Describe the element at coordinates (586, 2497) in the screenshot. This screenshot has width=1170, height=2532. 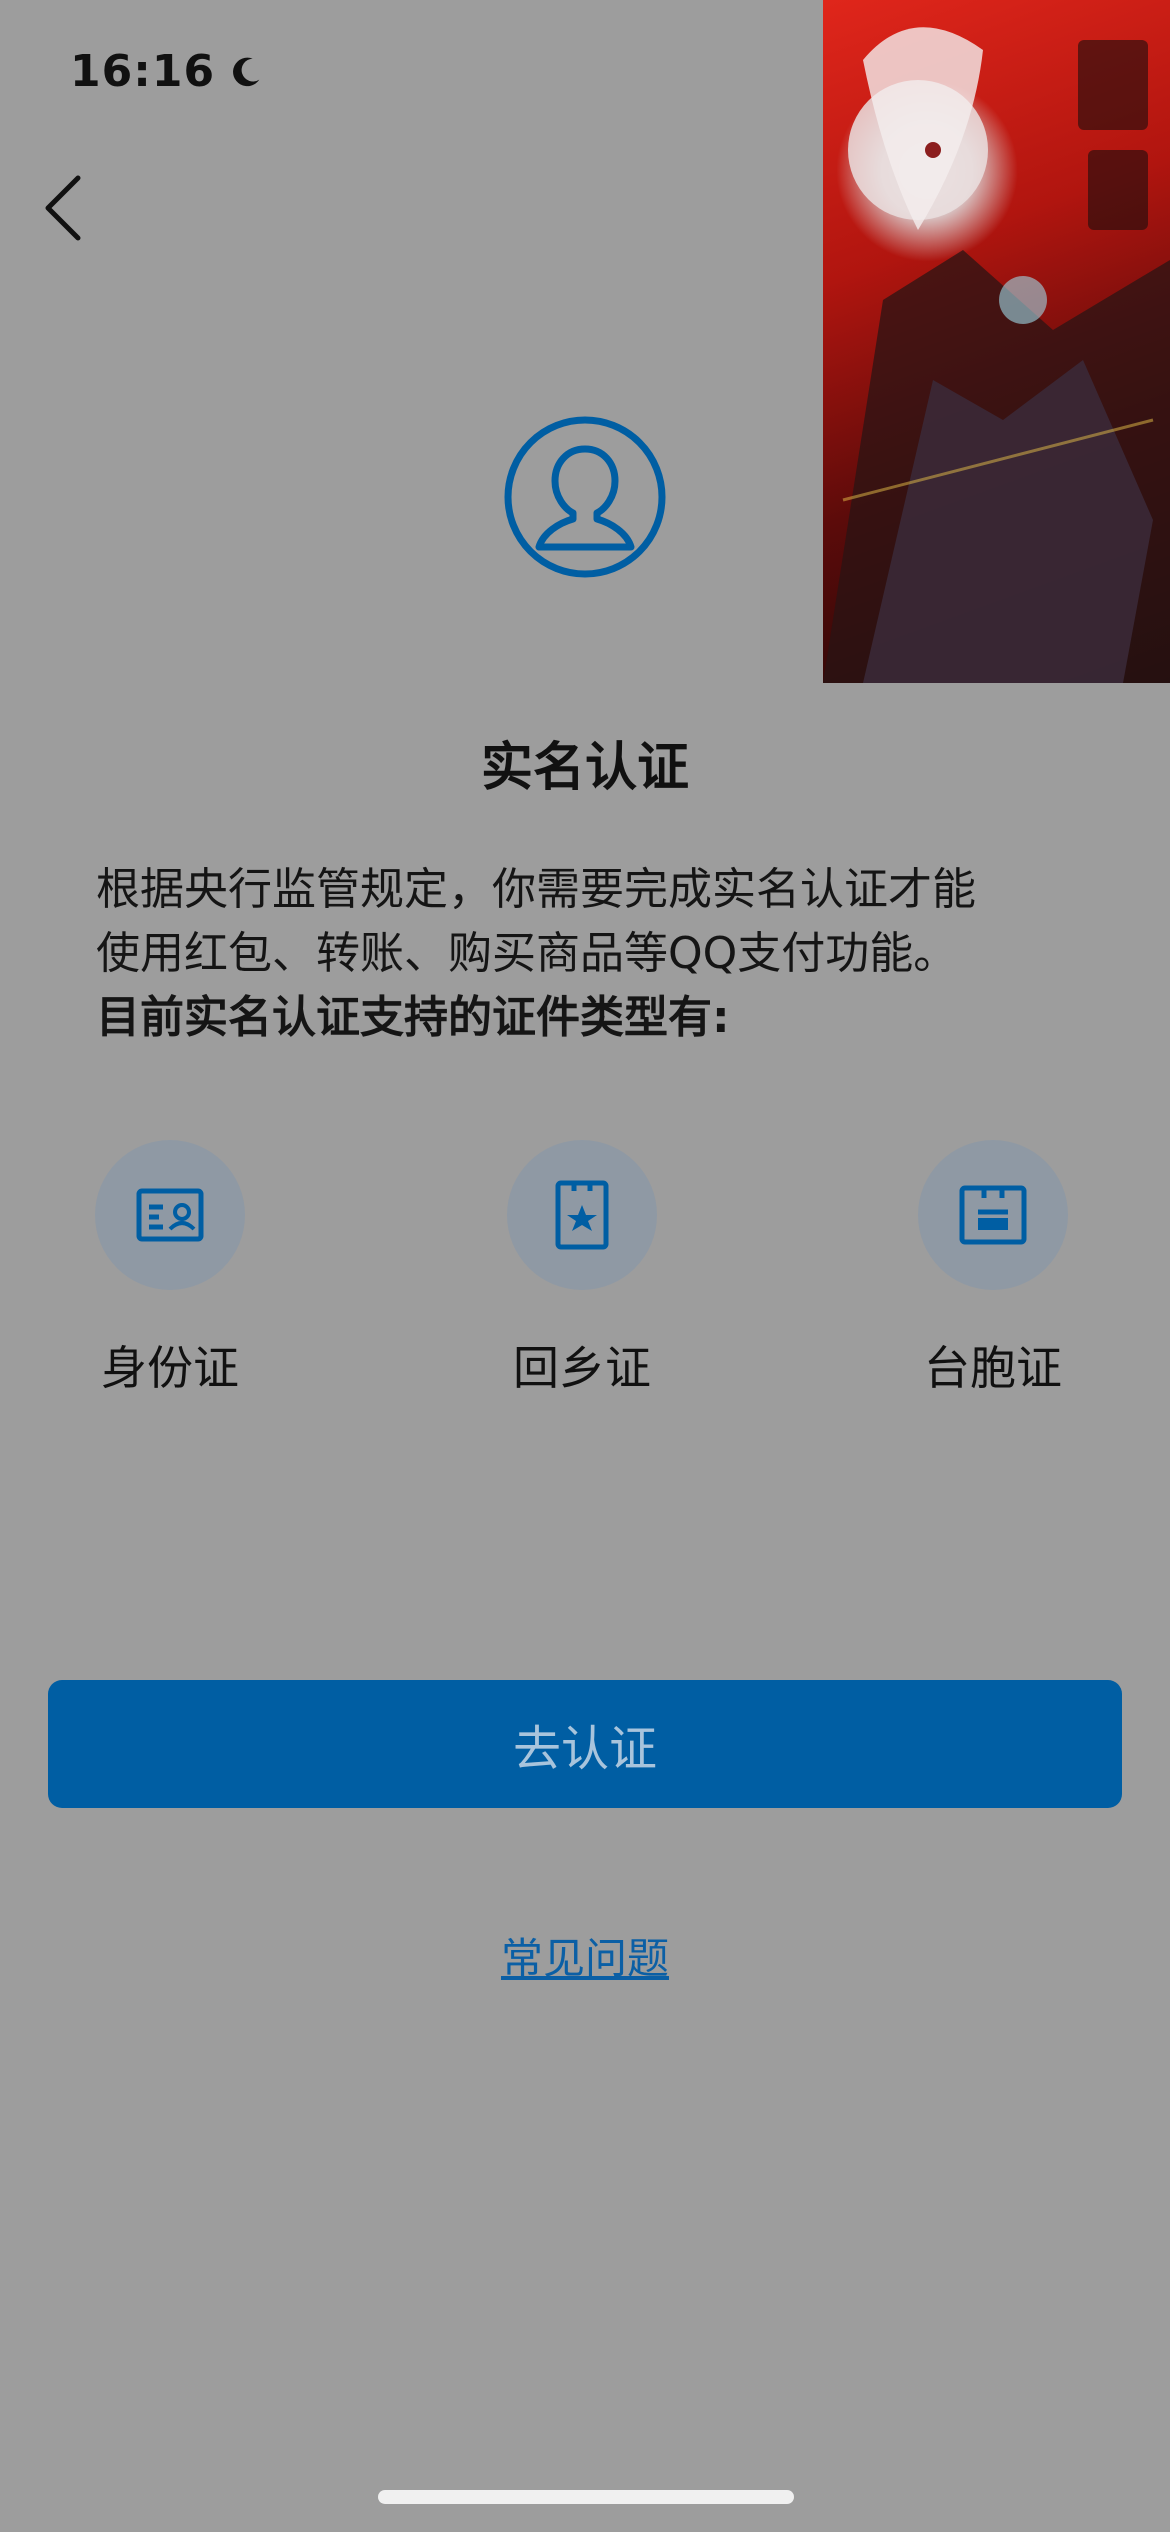
I see `home-indicator` at that location.